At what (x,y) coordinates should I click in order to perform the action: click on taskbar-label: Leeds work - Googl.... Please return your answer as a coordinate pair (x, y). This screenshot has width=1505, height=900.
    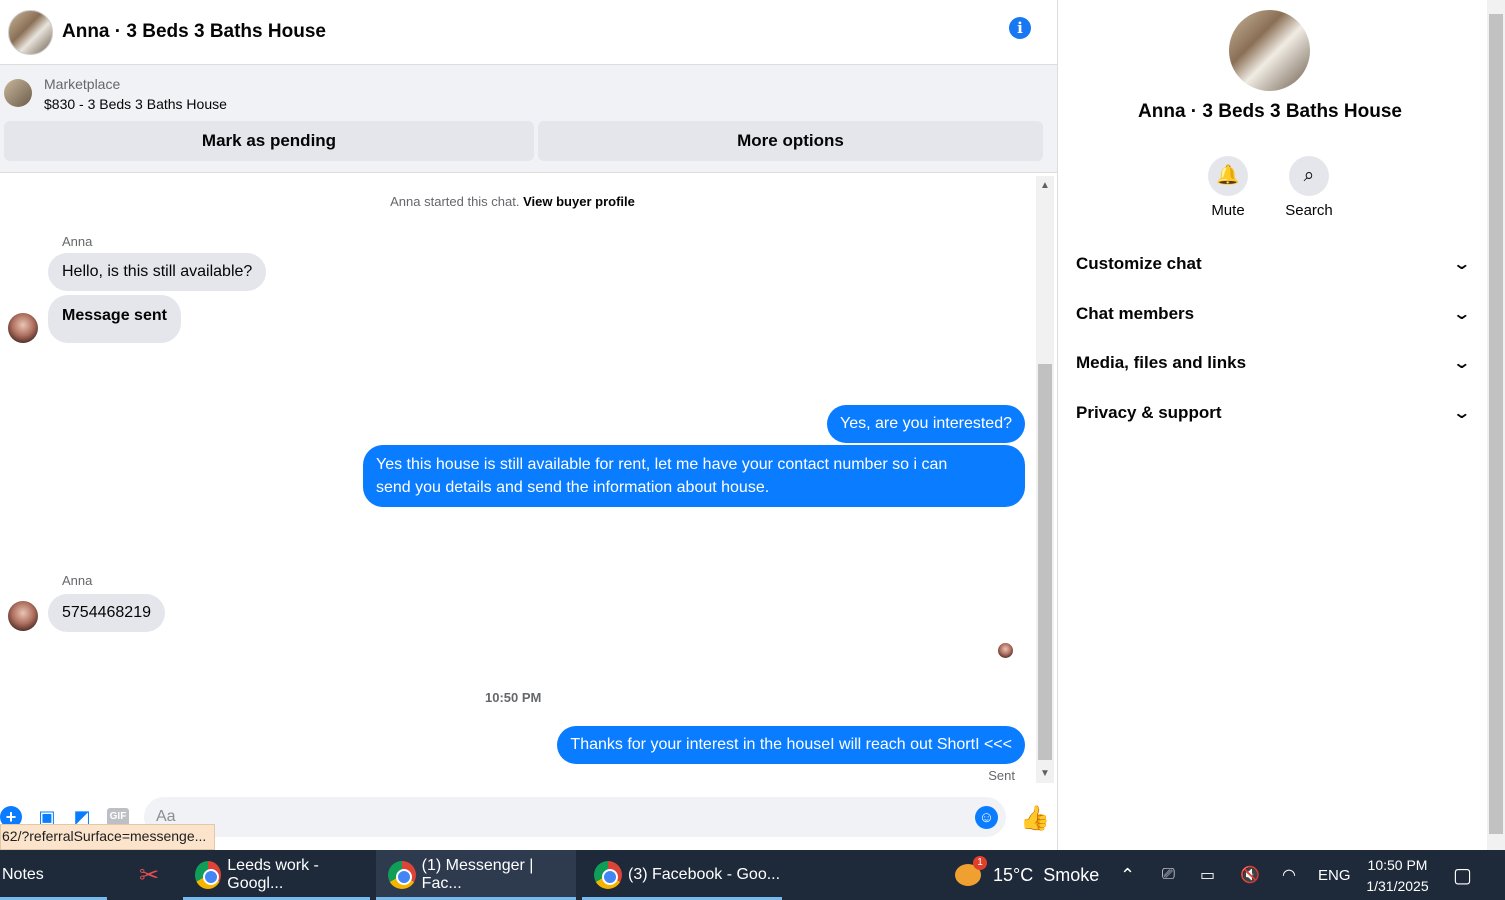
    Looking at the image, I should click on (273, 874).